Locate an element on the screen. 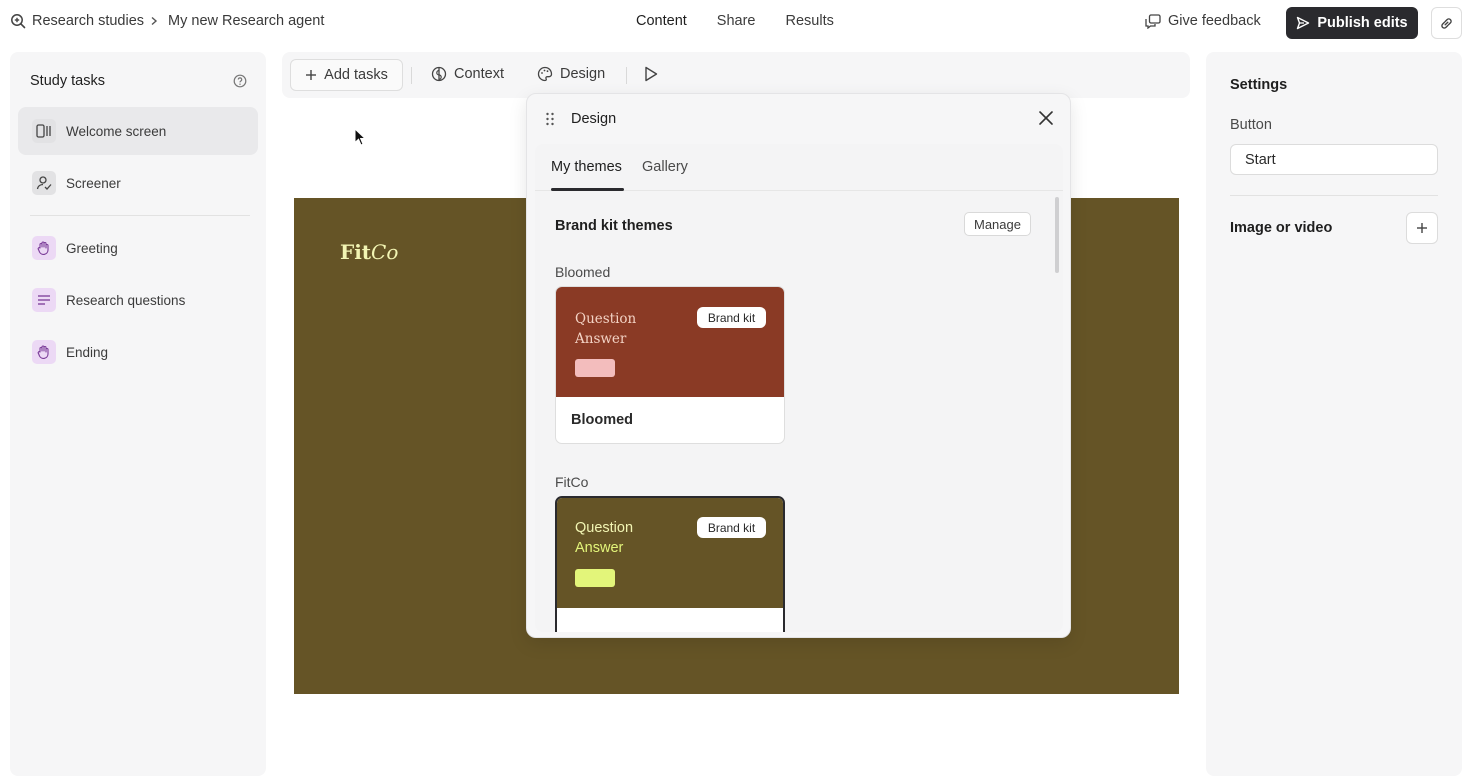  sidebar-item-ending: Ending is located at coordinates (138, 352).